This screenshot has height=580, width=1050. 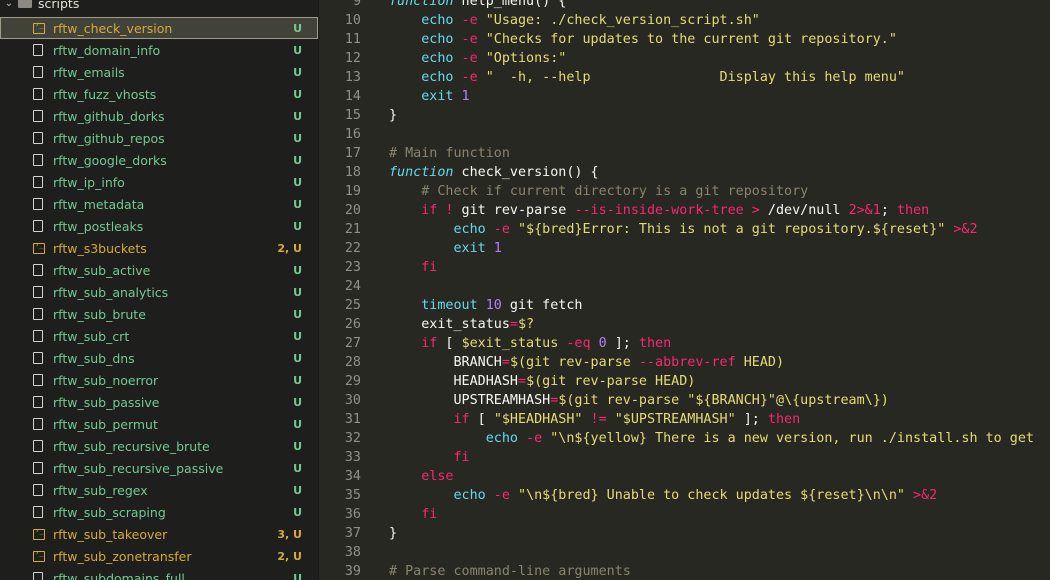 I want to click on file-item-rftw-subdomains-full: rftw_subdomains_full U, so click(x=159, y=573).